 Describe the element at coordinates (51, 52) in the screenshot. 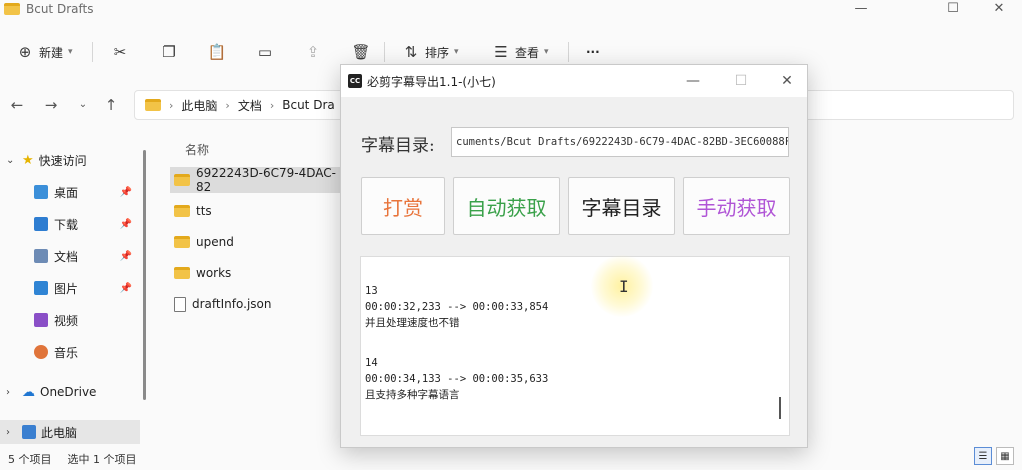

I see `new-label: 新建` at that location.